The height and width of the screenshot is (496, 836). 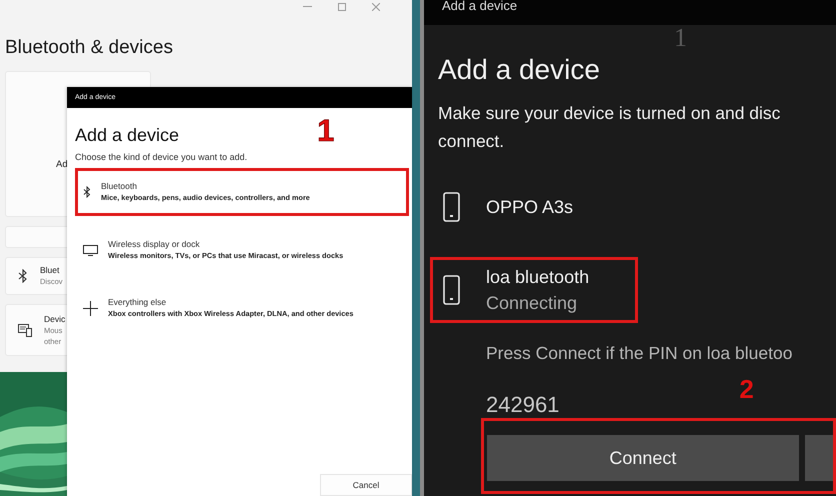 I want to click on card-title: Bluet, so click(x=50, y=270).